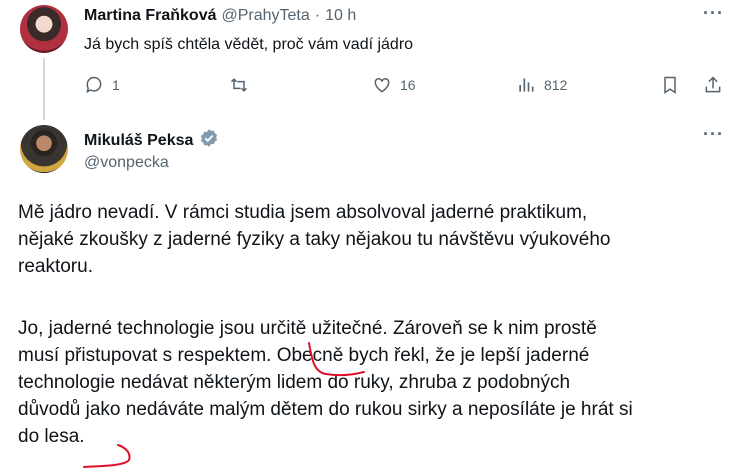 This screenshot has height=472, width=739. Describe the element at coordinates (670, 87) in the screenshot. I see `bookmark-icon` at that location.